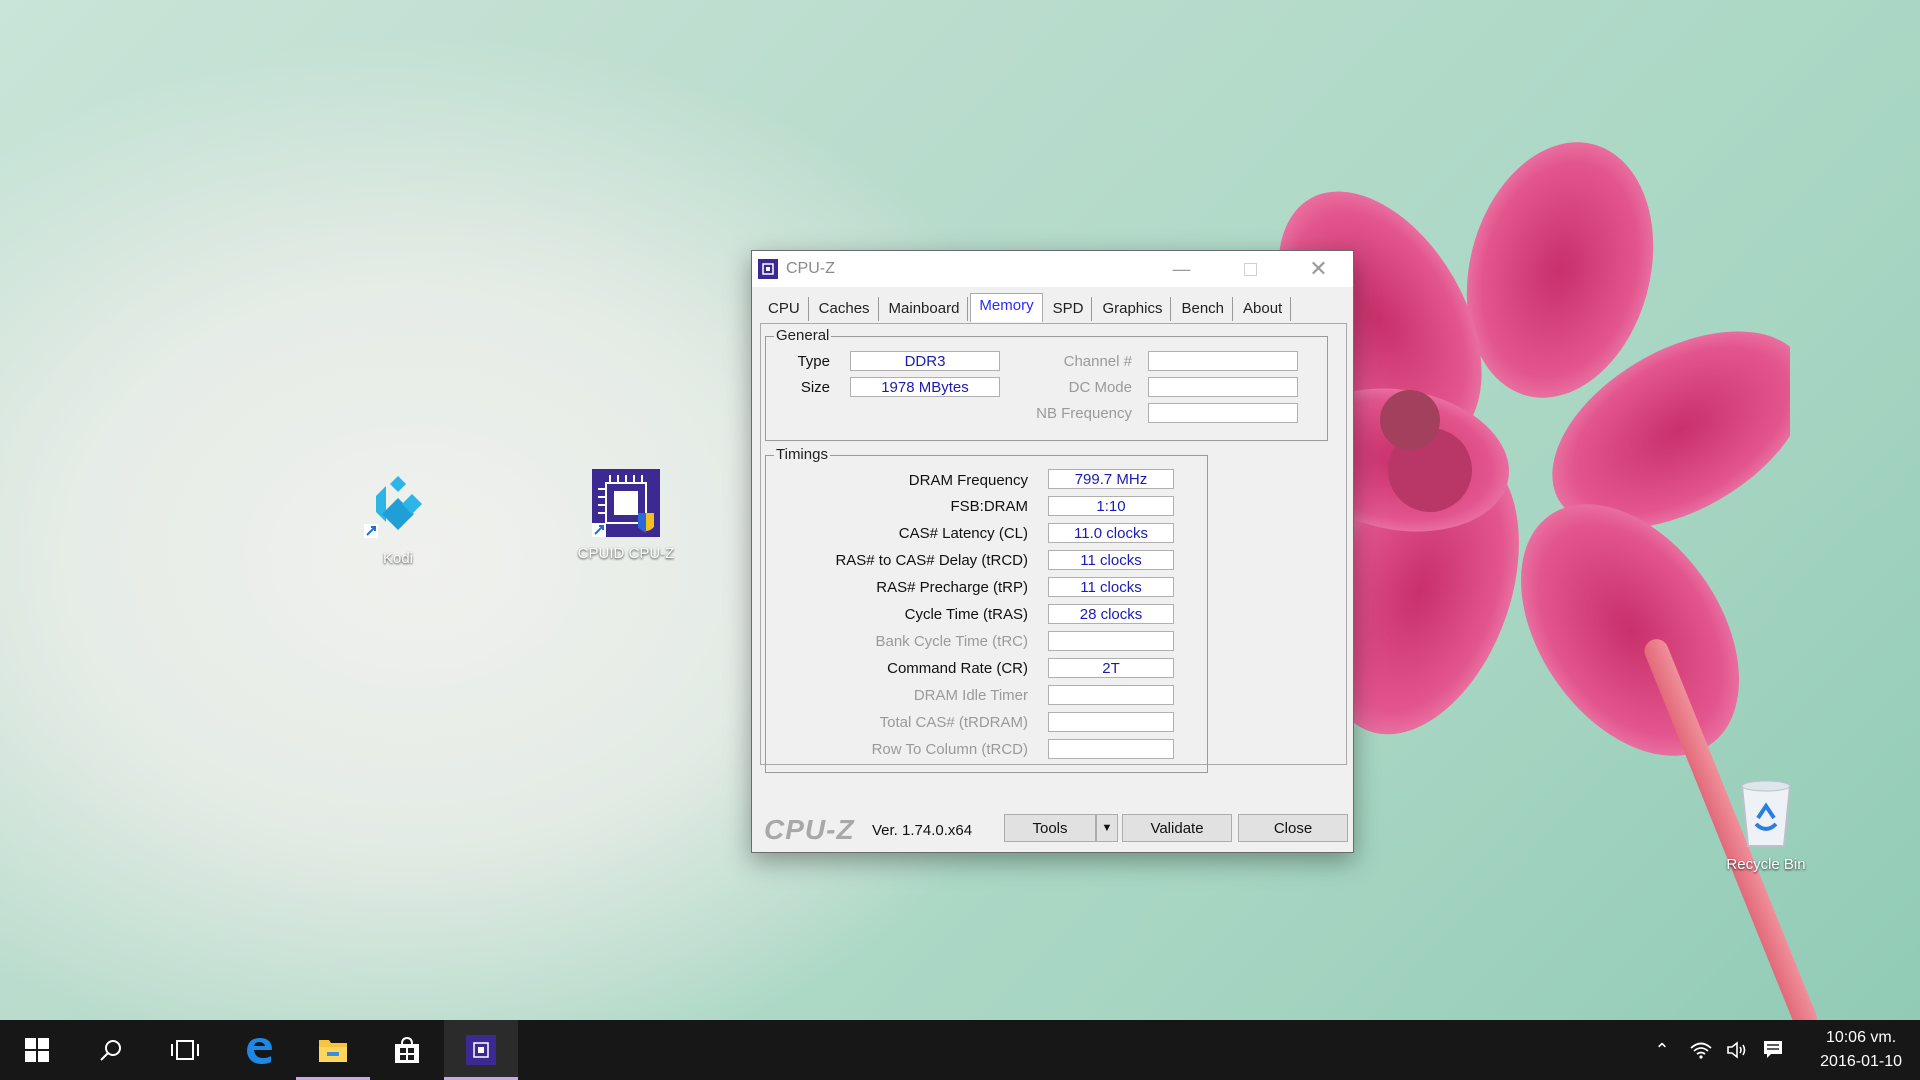 The image size is (1920, 1080). Describe the element at coordinates (1861, 1061) in the screenshot. I see `clock-date: 2016-01-10` at that location.